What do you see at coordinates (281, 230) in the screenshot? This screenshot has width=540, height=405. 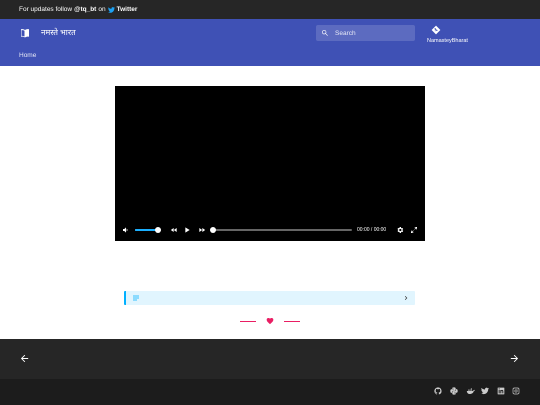 I see `seek-bar` at bounding box center [281, 230].